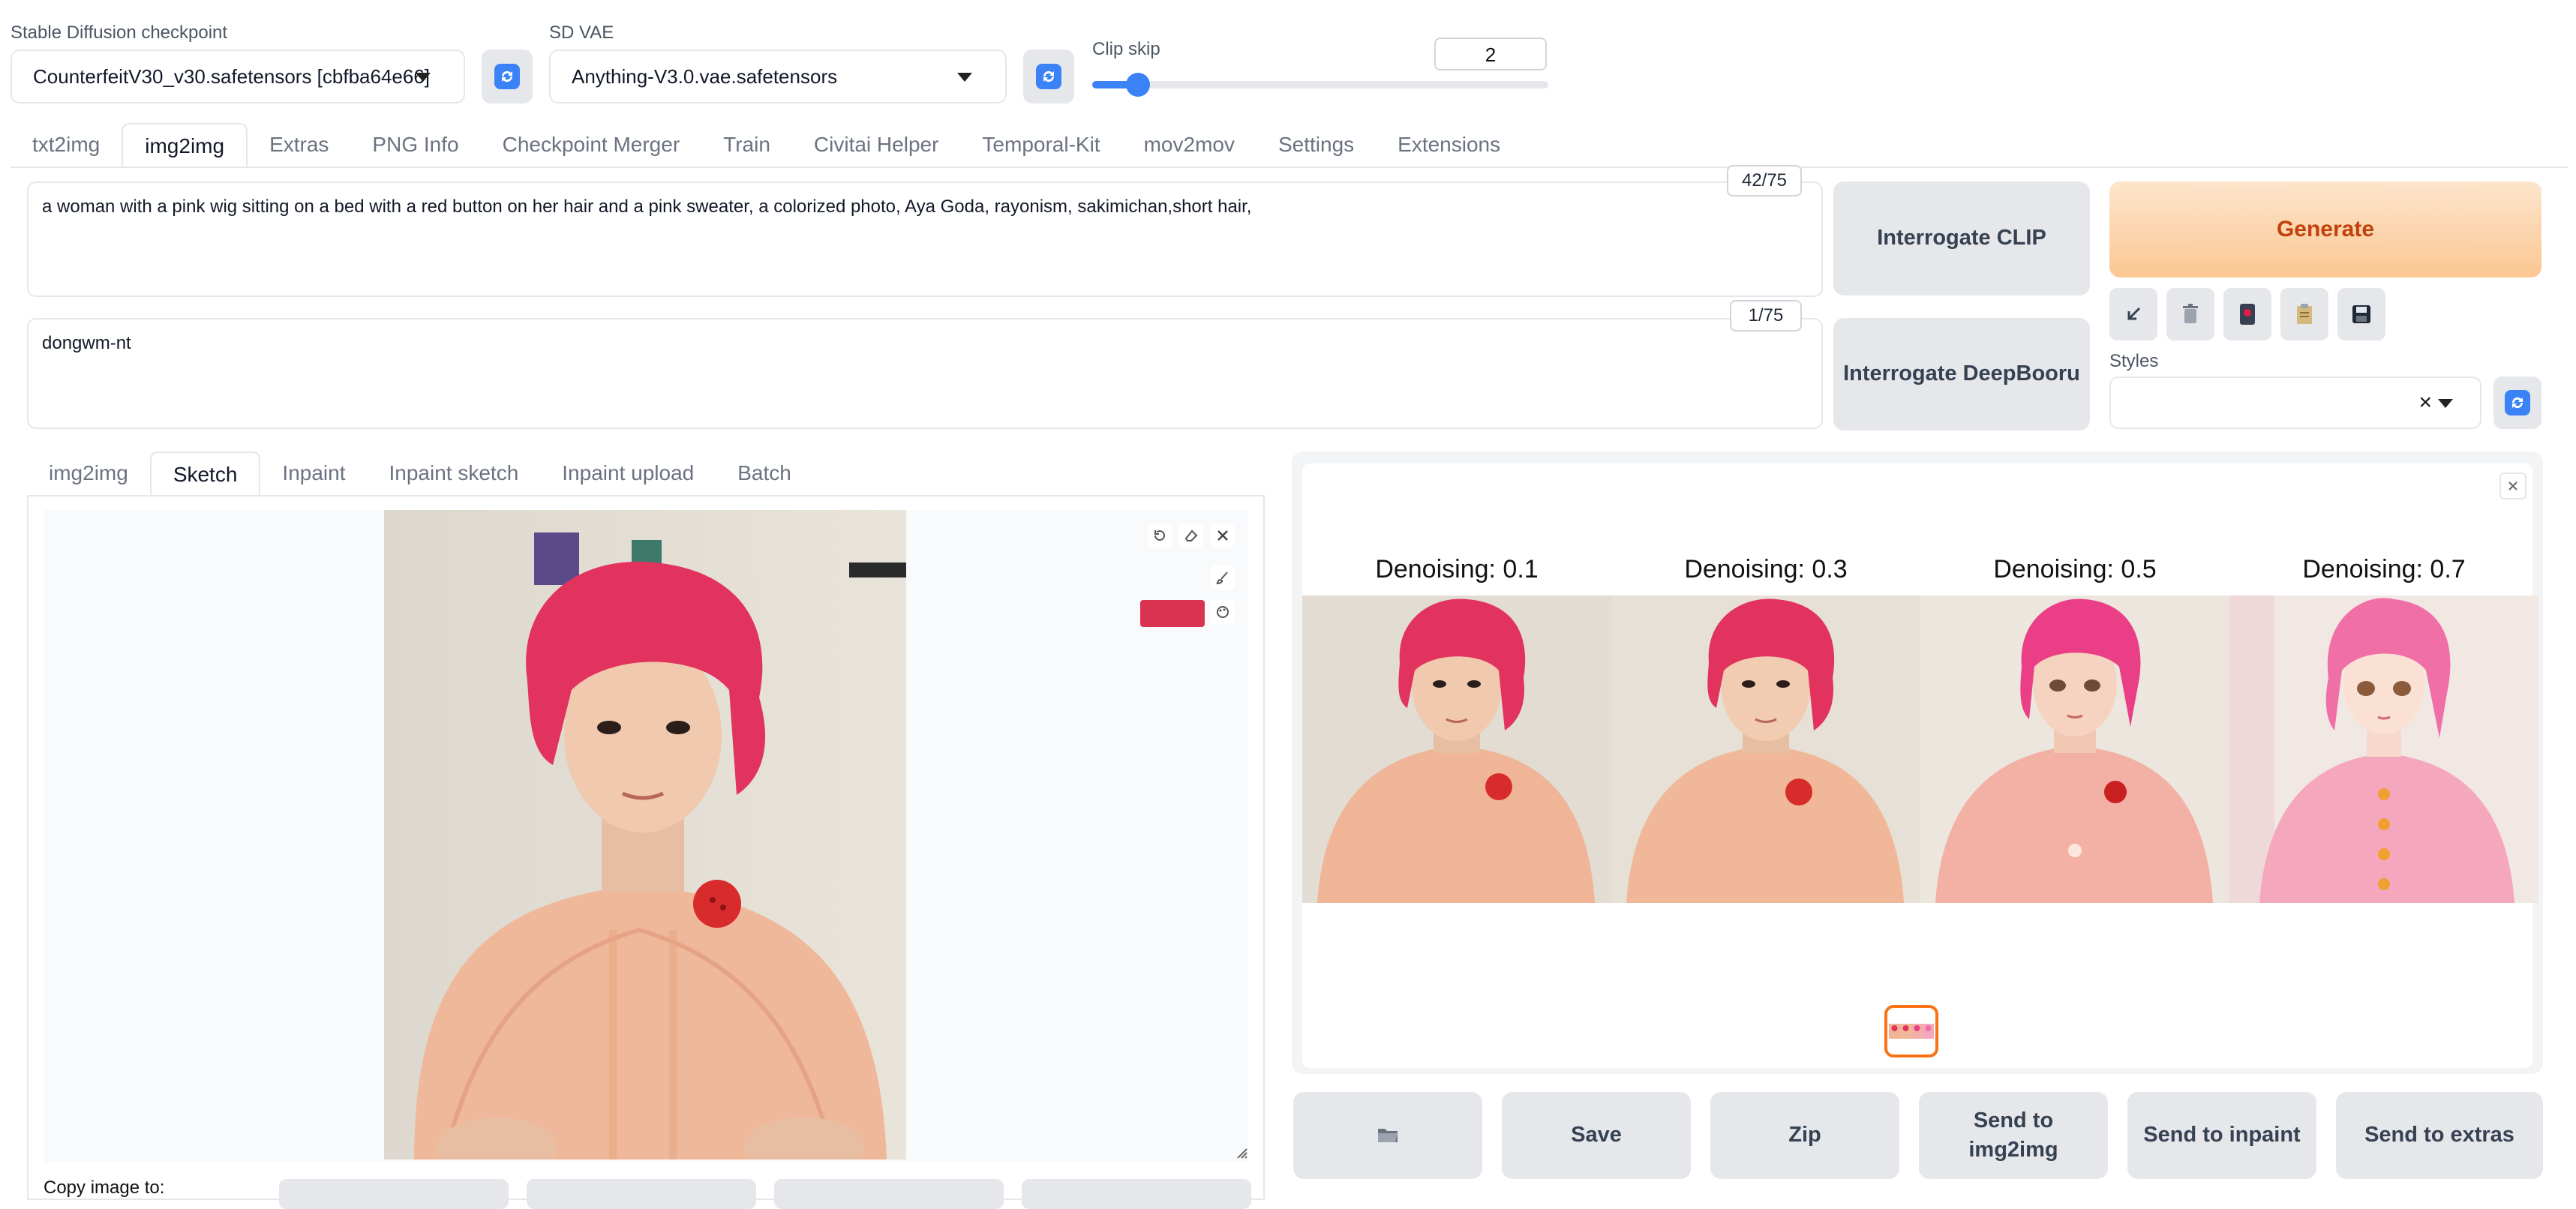  What do you see at coordinates (2013, 1135) in the screenshot?
I see `send-to-img2img-button: Send to img2img` at bounding box center [2013, 1135].